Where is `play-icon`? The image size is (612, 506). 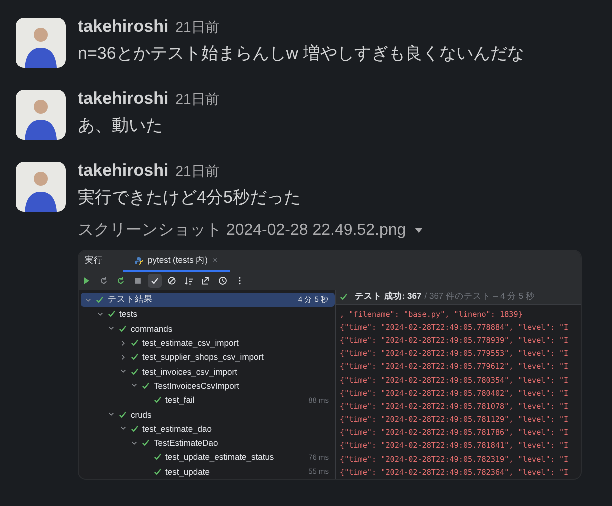
play-icon is located at coordinates (87, 281).